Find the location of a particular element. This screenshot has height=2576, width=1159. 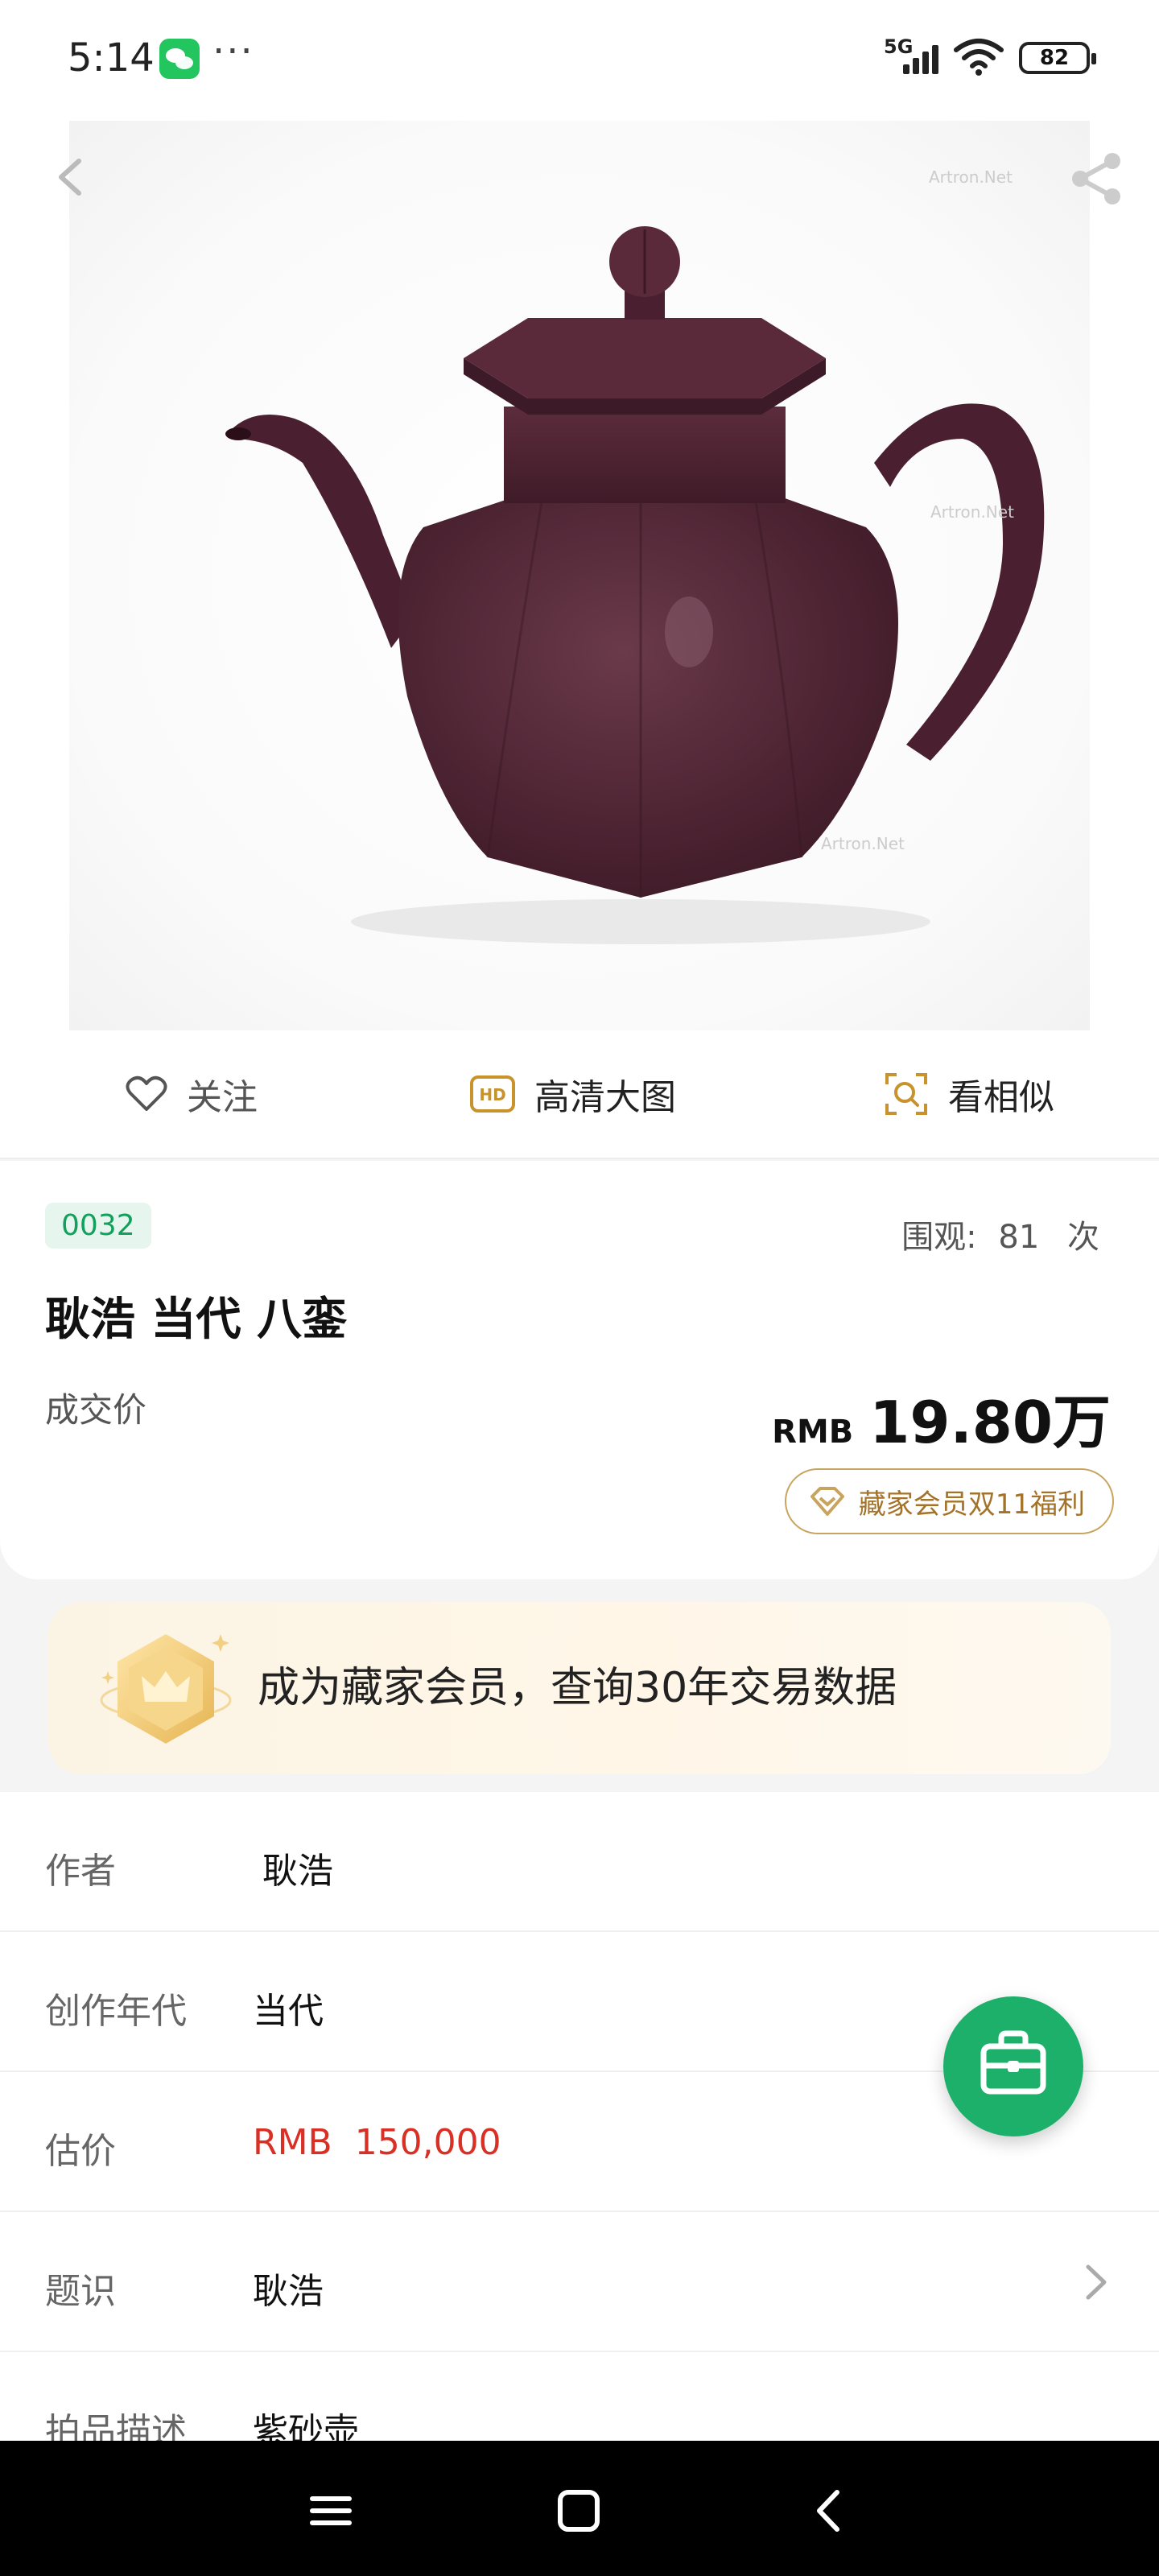

floating-briefcase-button is located at coordinates (1013, 2066).